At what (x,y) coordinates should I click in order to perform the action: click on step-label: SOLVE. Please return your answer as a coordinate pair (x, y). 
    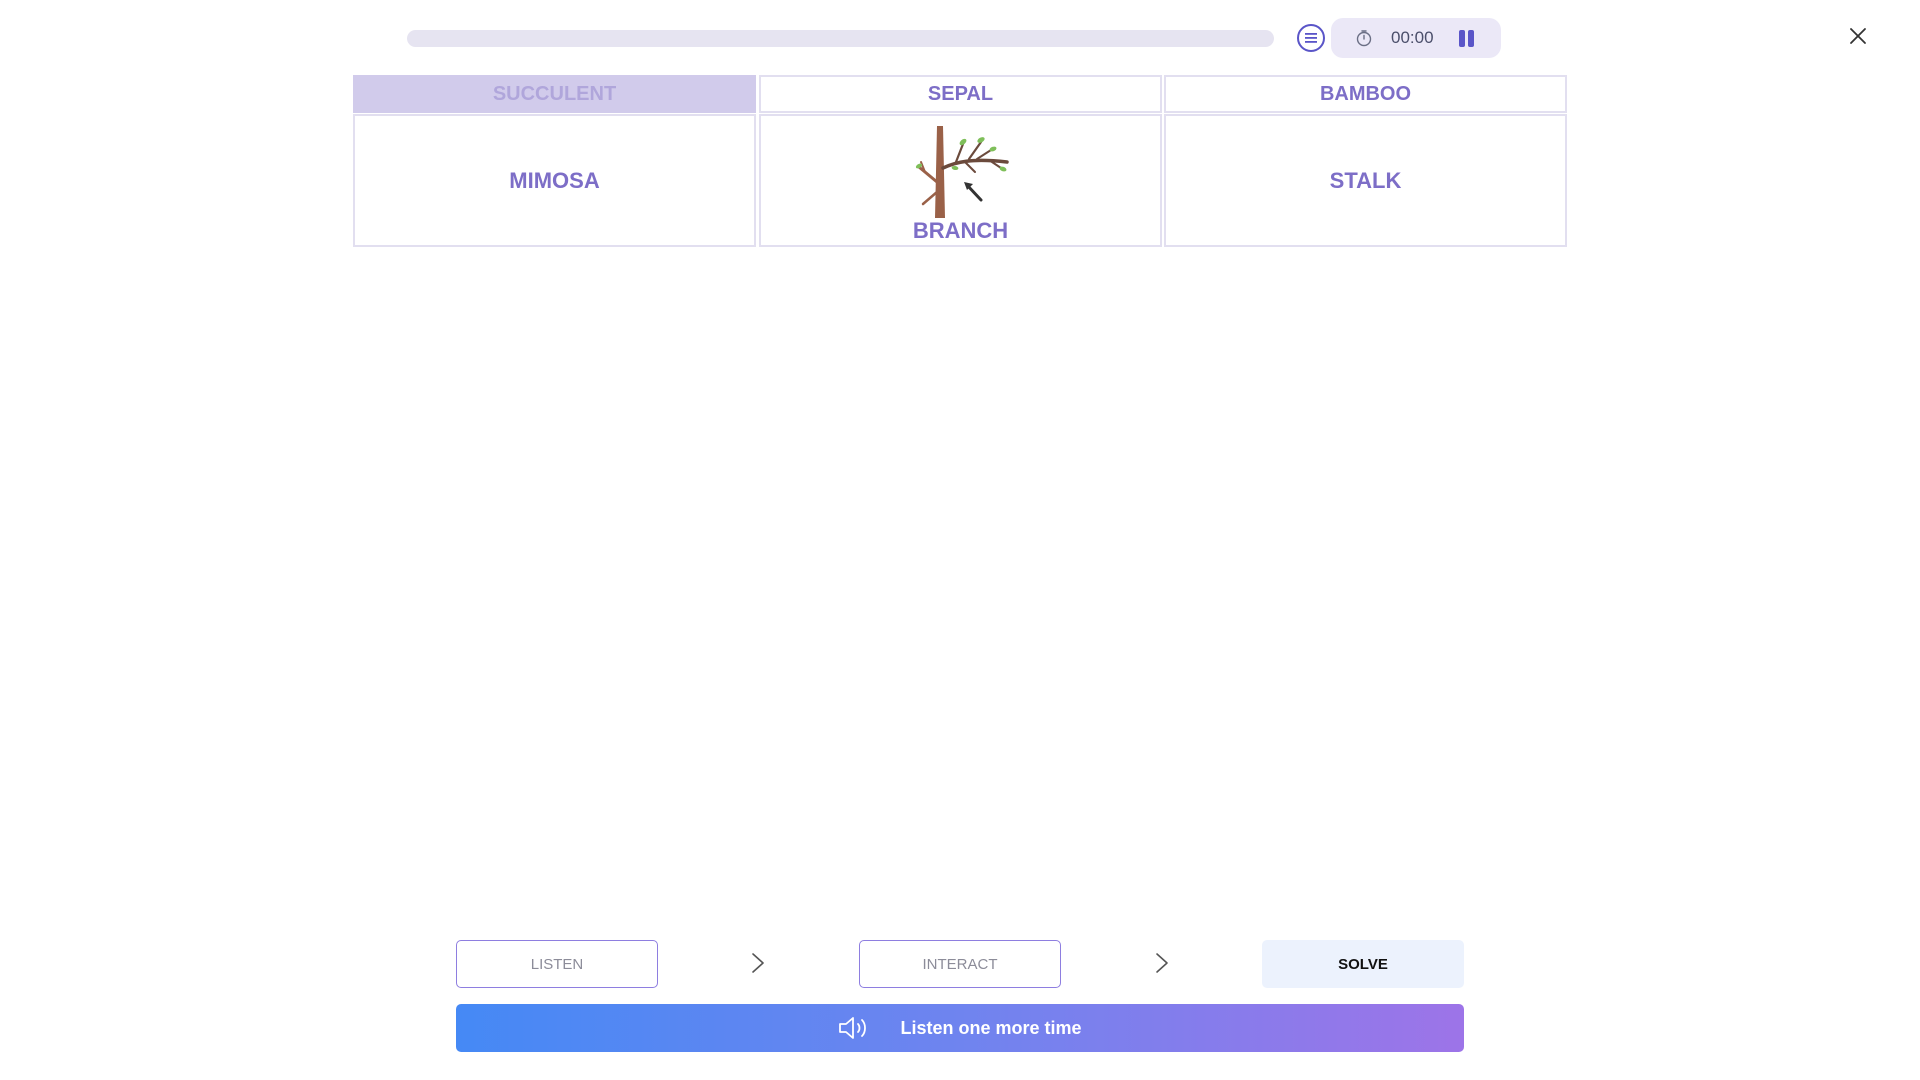
    Looking at the image, I should click on (1363, 964).